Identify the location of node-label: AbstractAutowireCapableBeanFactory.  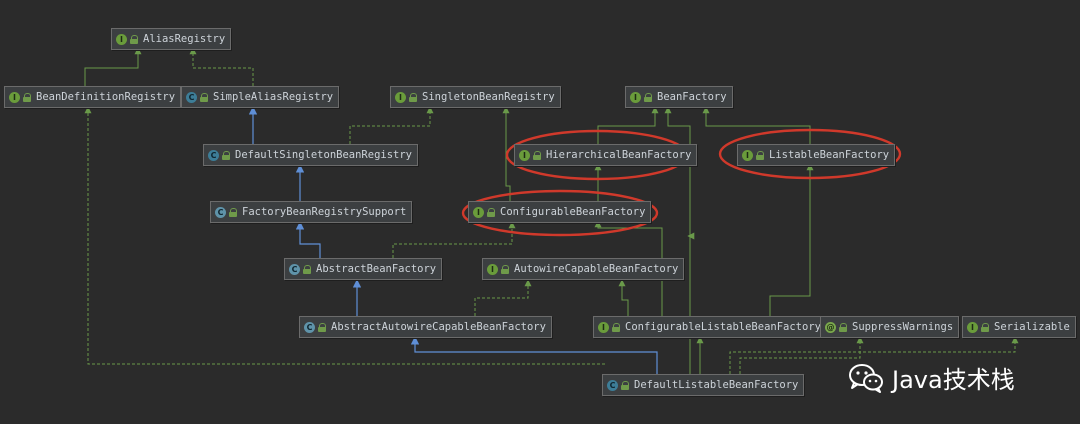
(438, 327).